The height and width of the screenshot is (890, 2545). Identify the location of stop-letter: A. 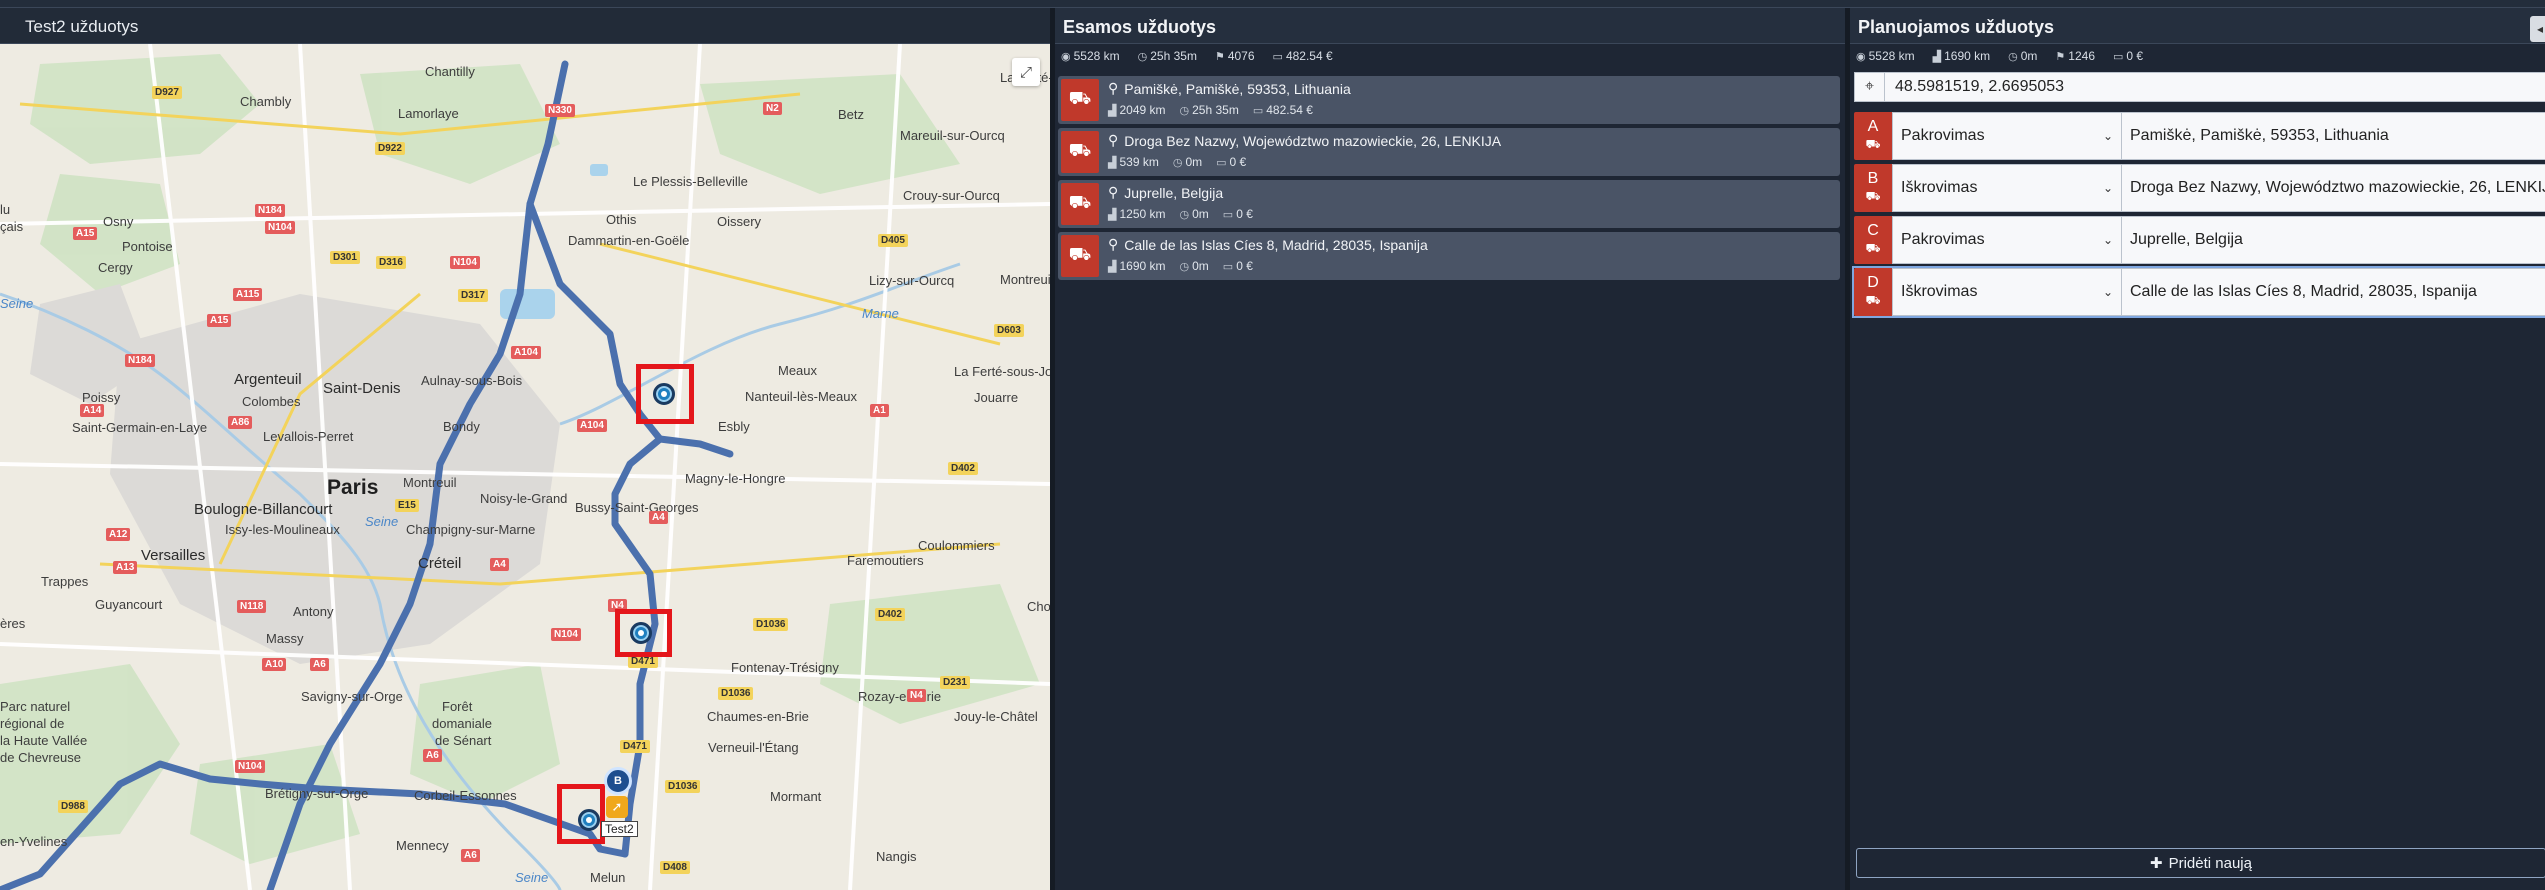
(1873, 126).